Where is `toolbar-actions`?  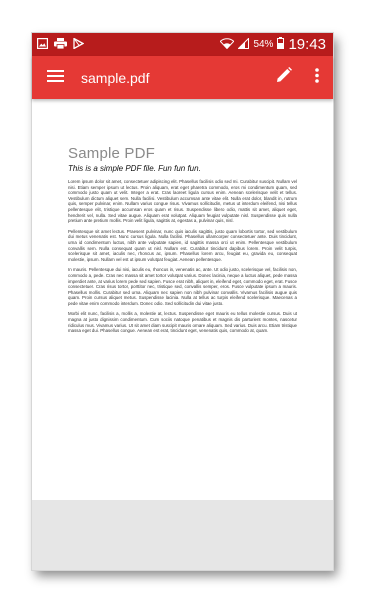 toolbar-actions is located at coordinates (300, 77).